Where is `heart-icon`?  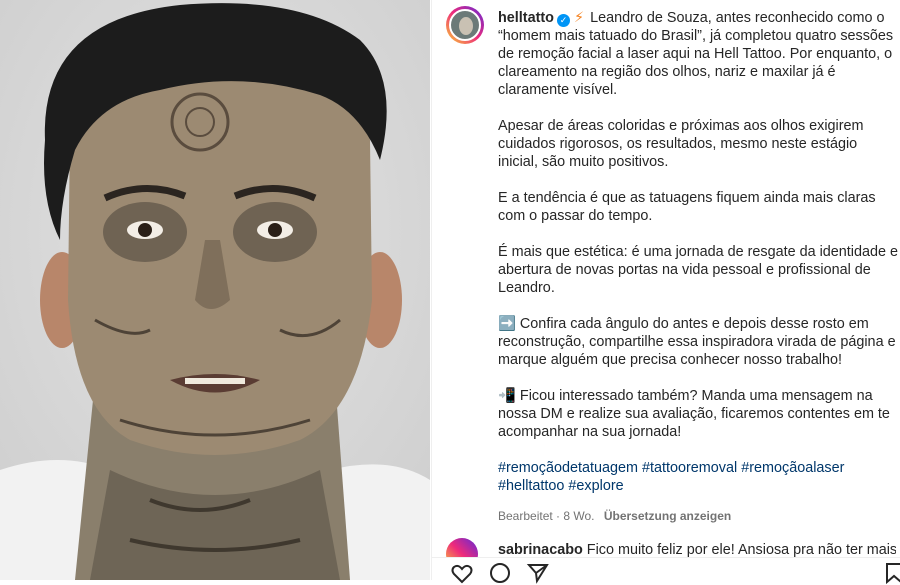
heart-icon is located at coordinates (462, 573).